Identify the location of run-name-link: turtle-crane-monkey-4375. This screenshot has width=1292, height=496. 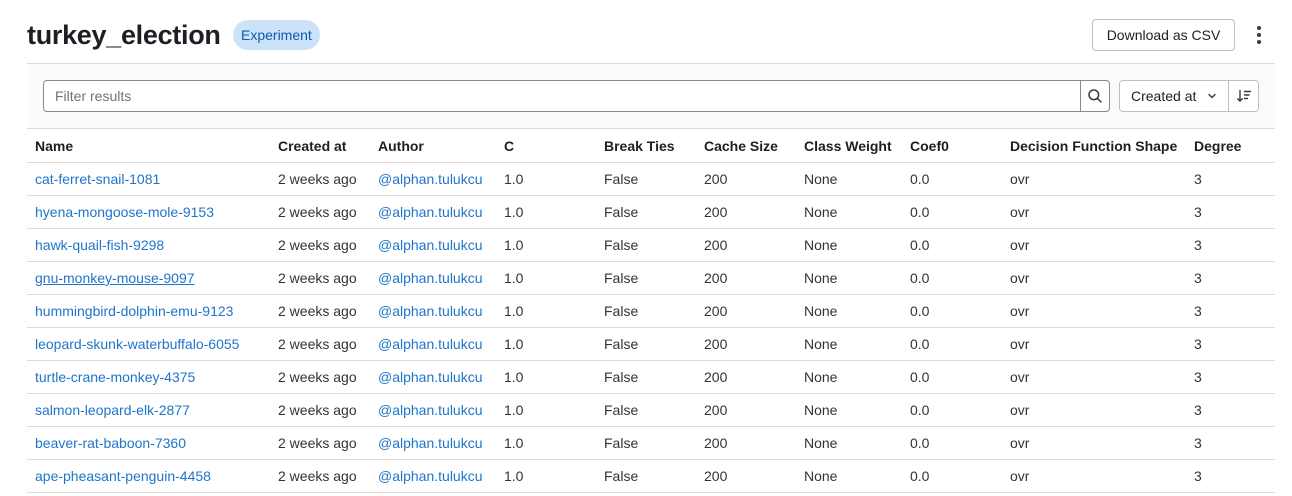
(115, 377).